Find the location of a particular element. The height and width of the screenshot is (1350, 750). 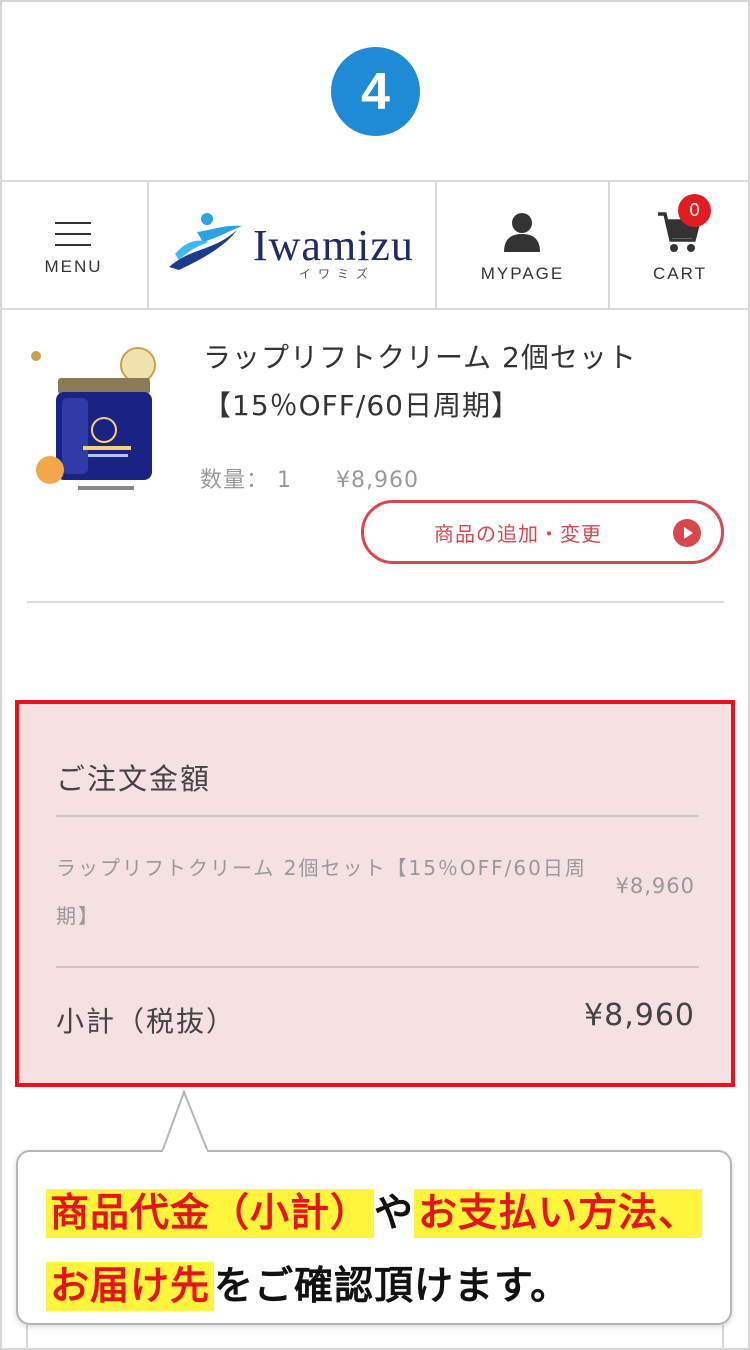

order-summary-title: ご注文金額 is located at coordinates (134, 779).